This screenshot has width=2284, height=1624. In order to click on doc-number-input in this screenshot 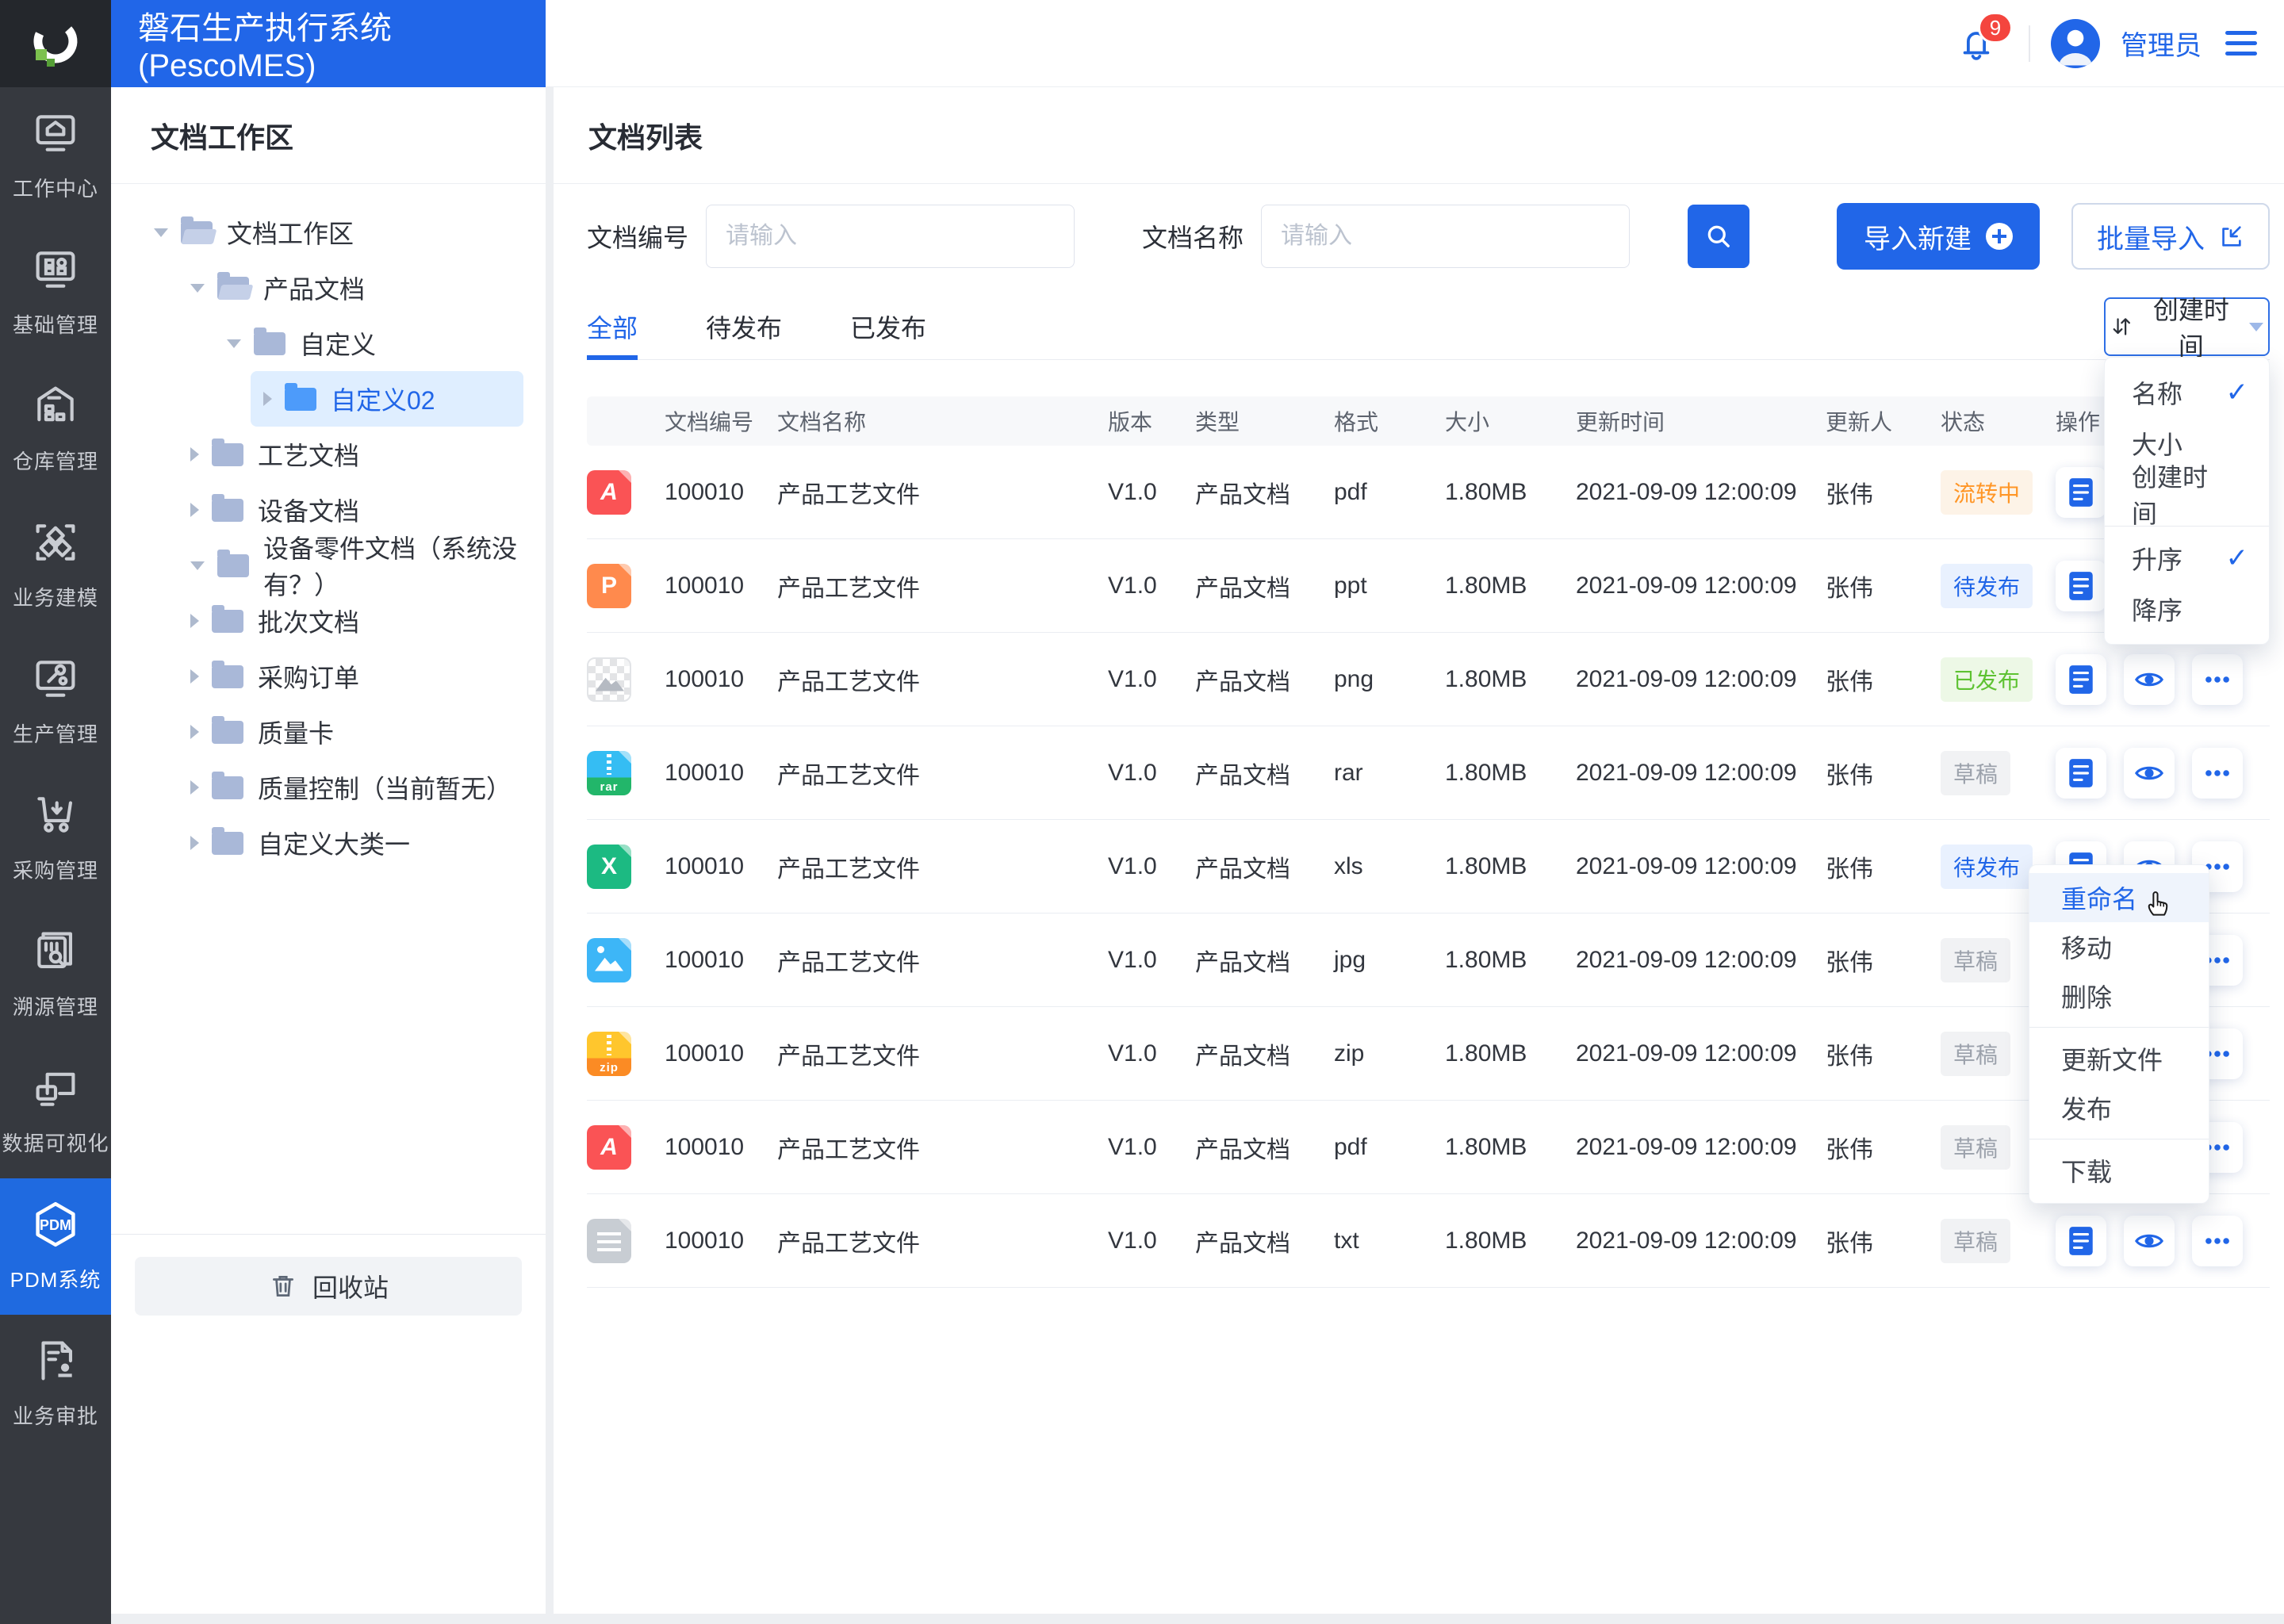, I will do `click(890, 236)`.